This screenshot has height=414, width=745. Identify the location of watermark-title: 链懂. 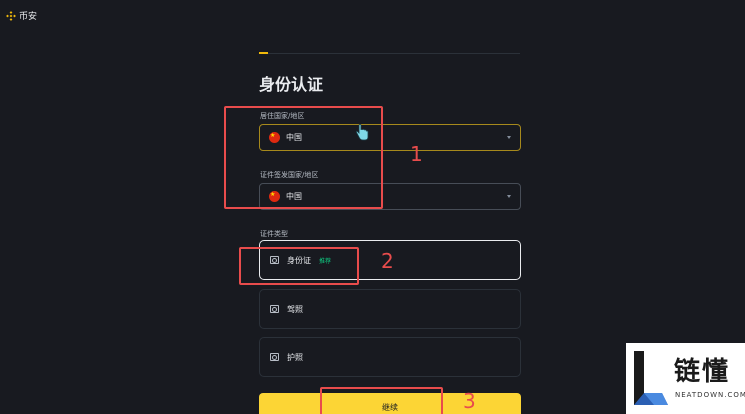
(702, 372).